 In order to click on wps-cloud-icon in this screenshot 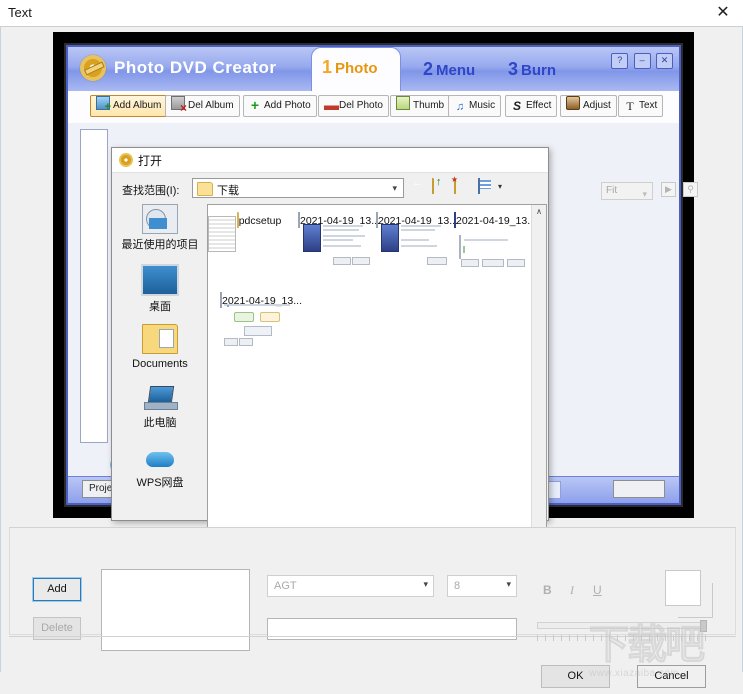, I will do `click(160, 458)`.